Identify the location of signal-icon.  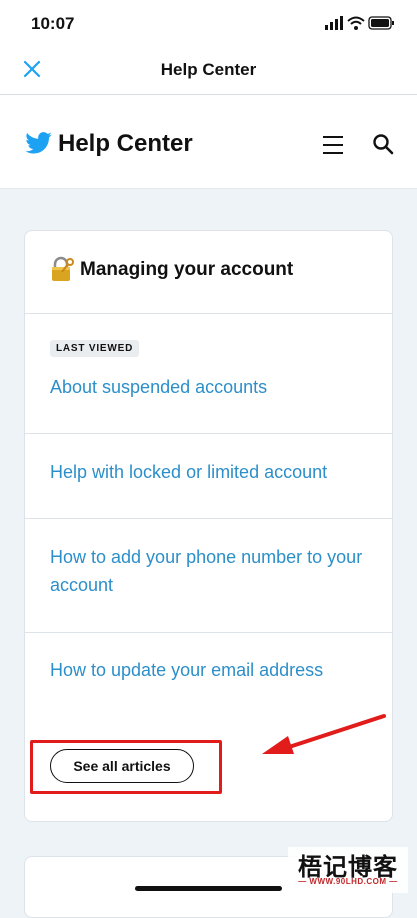
(334, 23).